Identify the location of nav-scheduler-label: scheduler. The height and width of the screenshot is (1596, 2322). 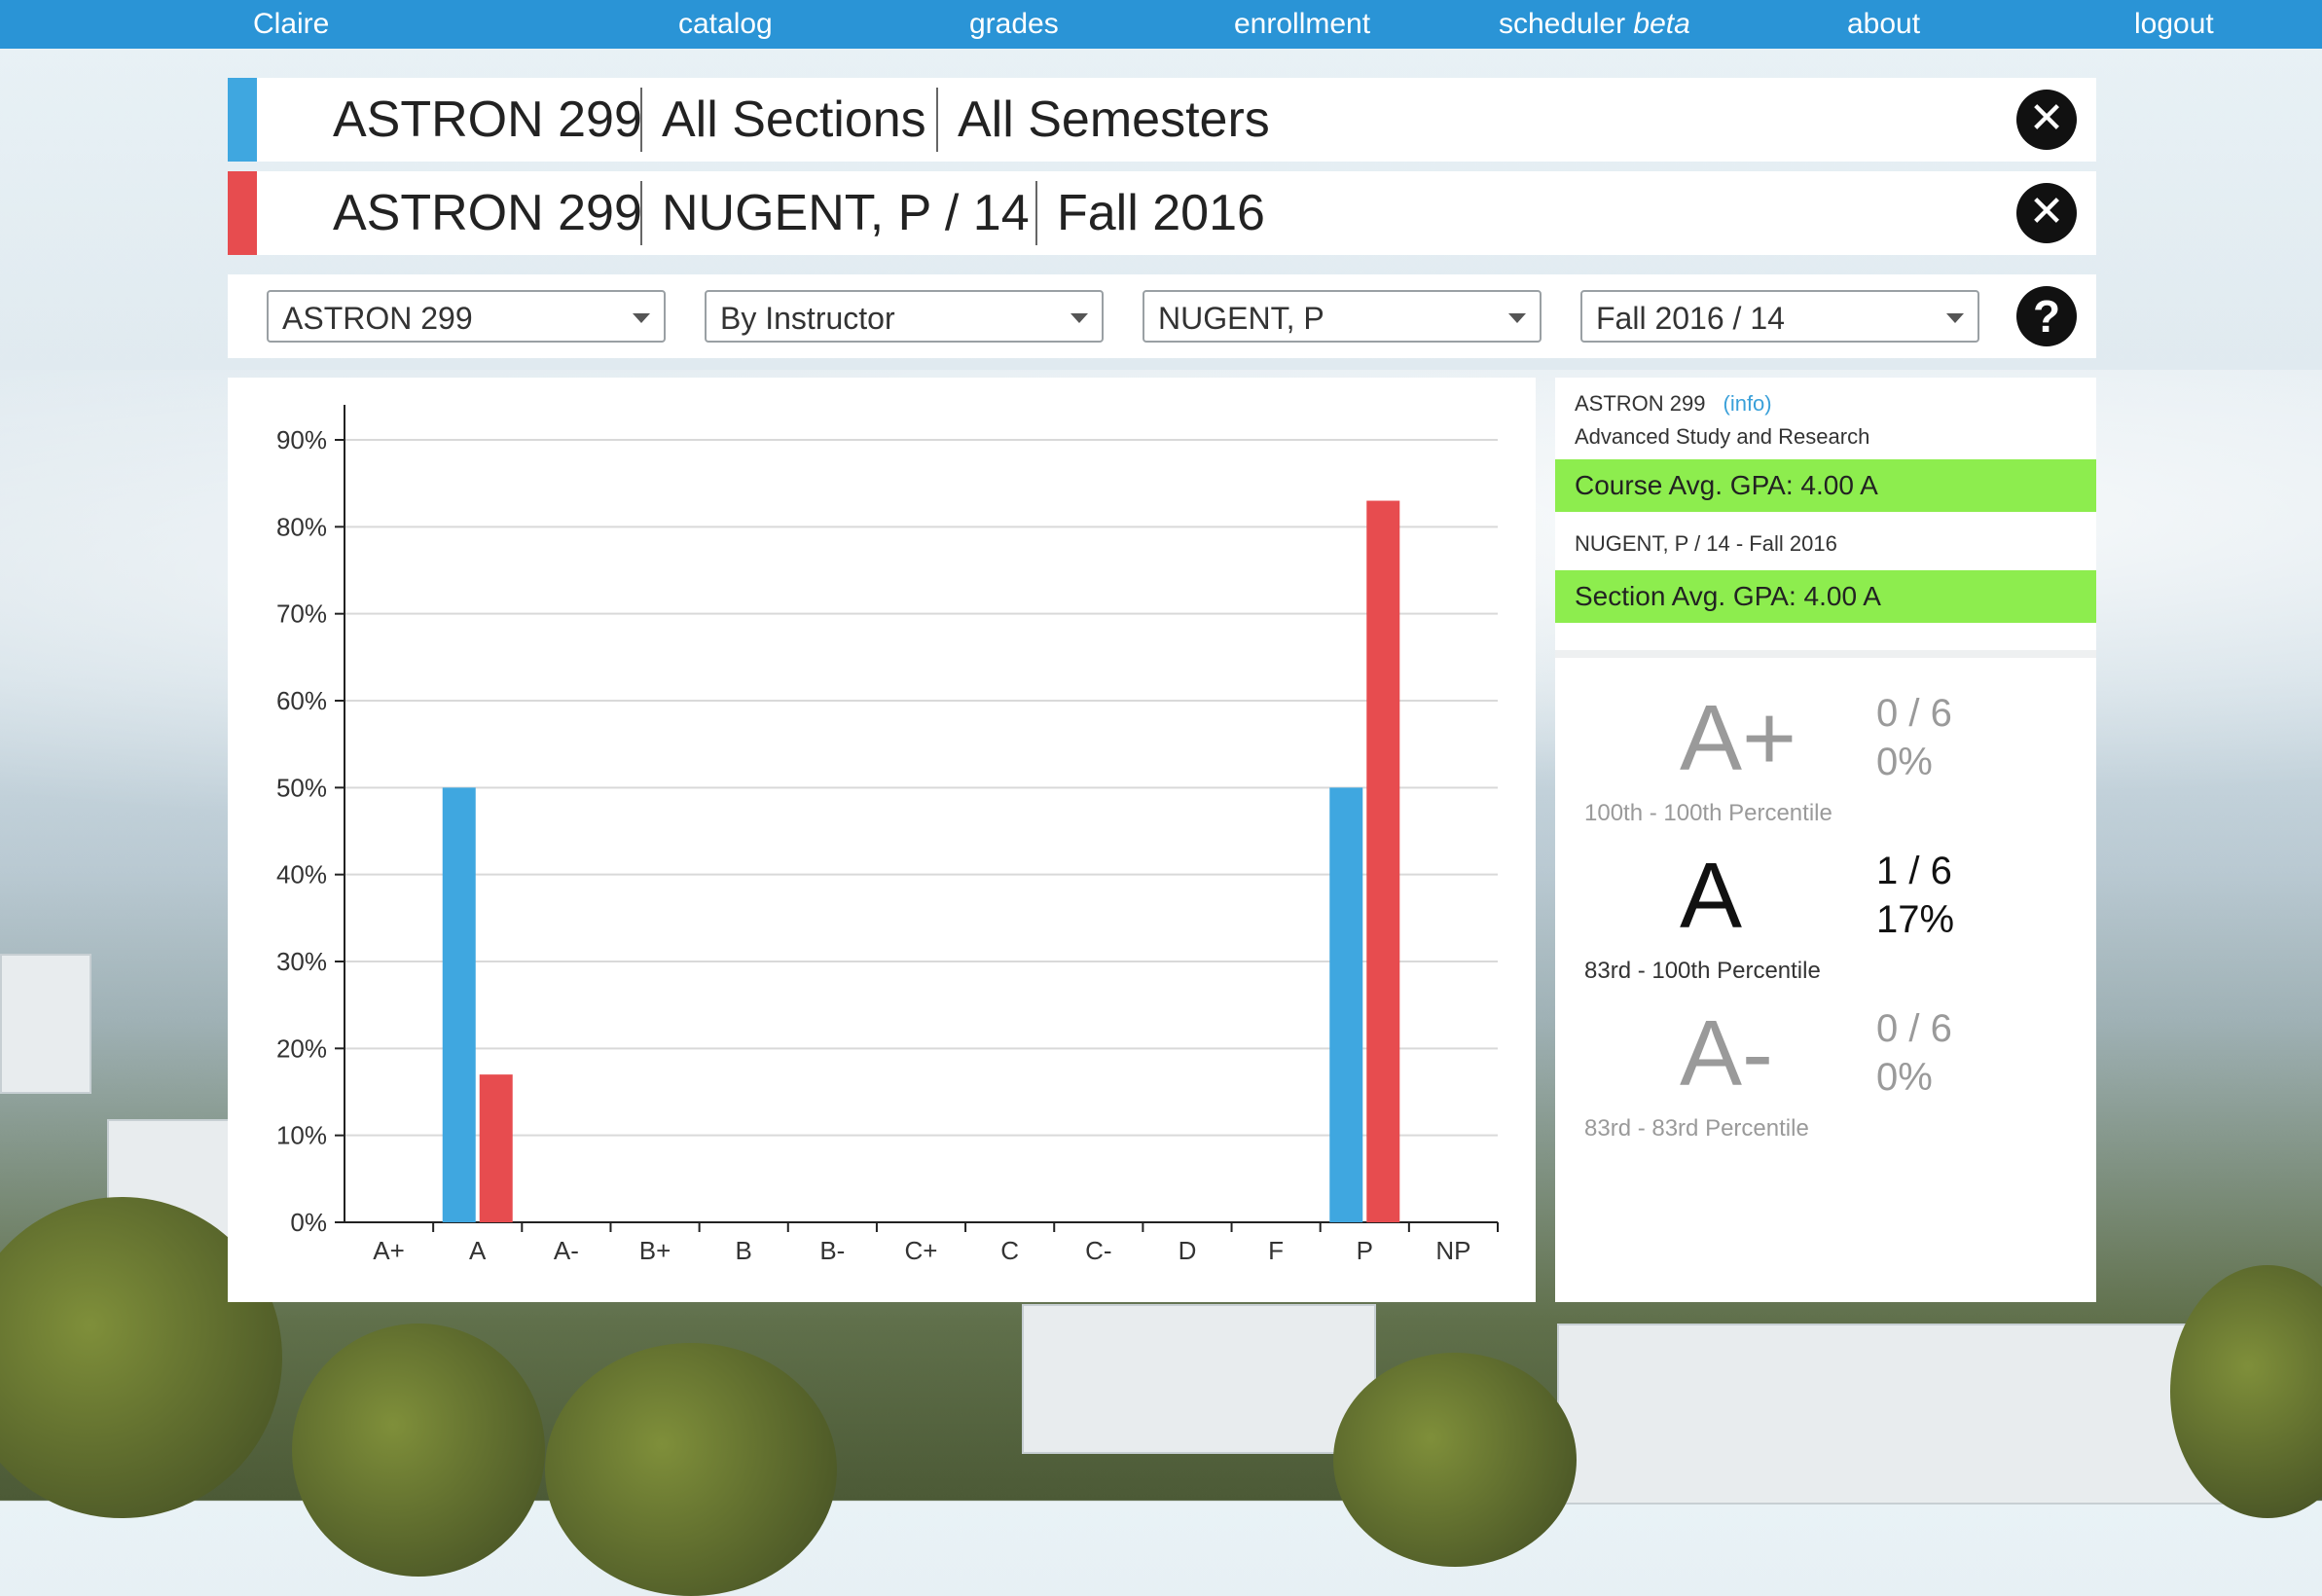
(1562, 24).